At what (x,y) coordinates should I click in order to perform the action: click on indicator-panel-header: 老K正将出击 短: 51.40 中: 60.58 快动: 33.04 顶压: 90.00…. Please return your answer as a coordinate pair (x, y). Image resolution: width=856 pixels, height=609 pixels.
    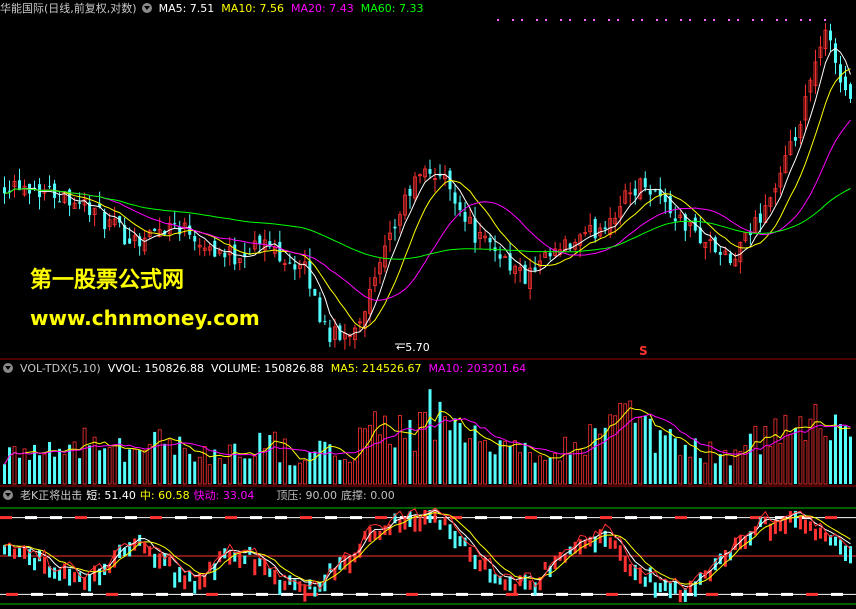
    Looking at the image, I should click on (201, 495).